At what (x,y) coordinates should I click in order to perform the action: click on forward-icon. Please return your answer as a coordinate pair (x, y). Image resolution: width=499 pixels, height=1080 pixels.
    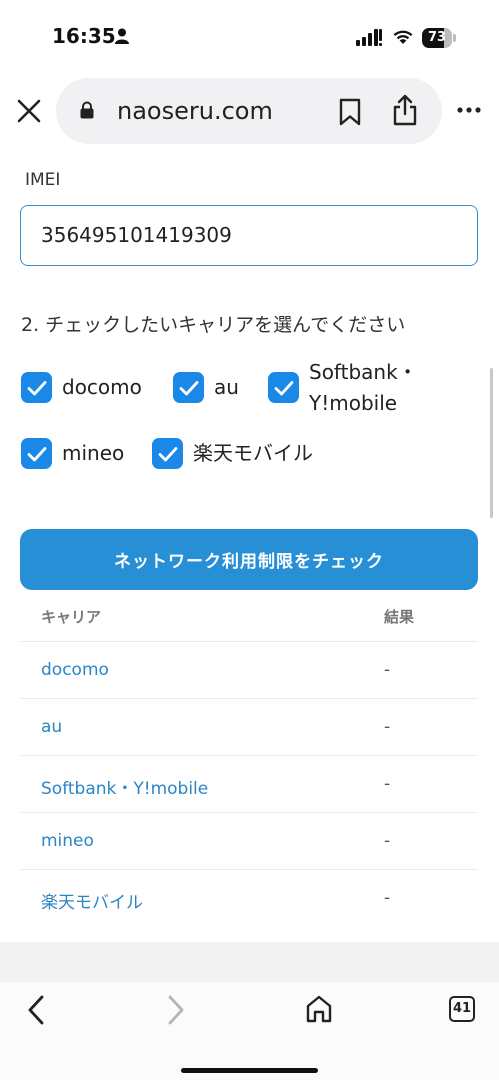
    Looking at the image, I should click on (176, 1010).